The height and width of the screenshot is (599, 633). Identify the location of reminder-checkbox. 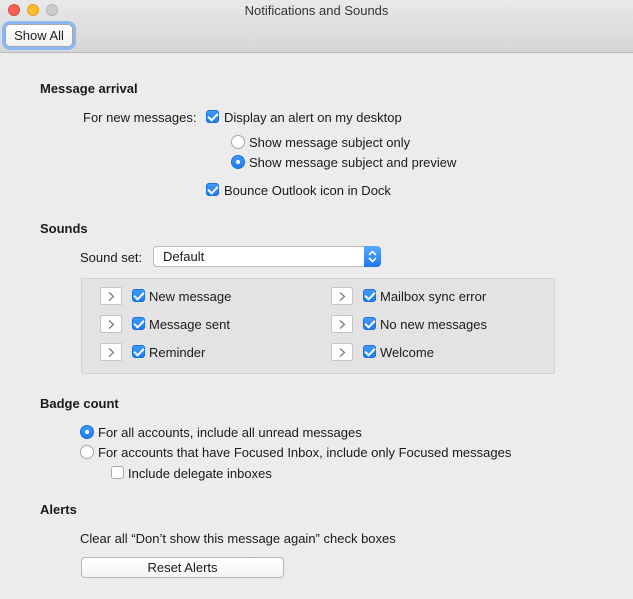
(138, 351).